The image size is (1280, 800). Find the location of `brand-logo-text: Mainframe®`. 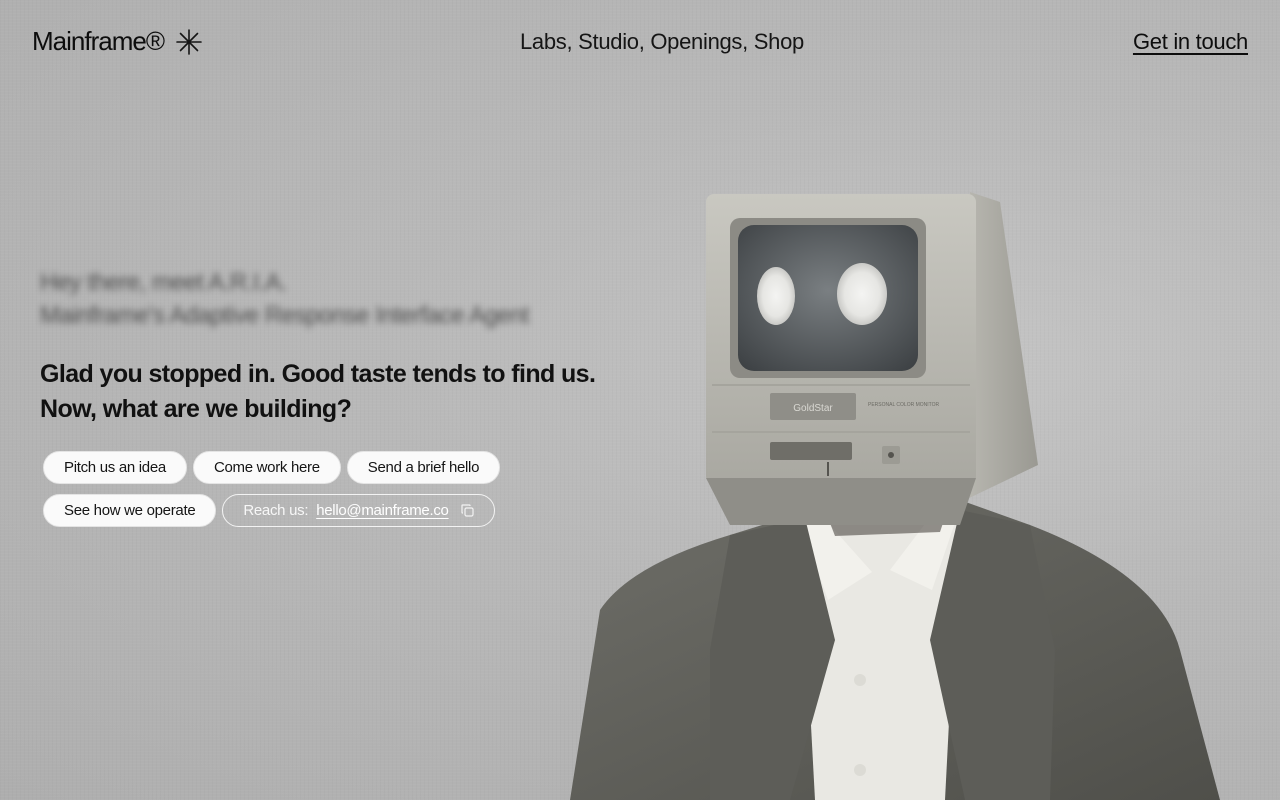

brand-logo-text: Mainframe® is located at coordinates (98, 41).